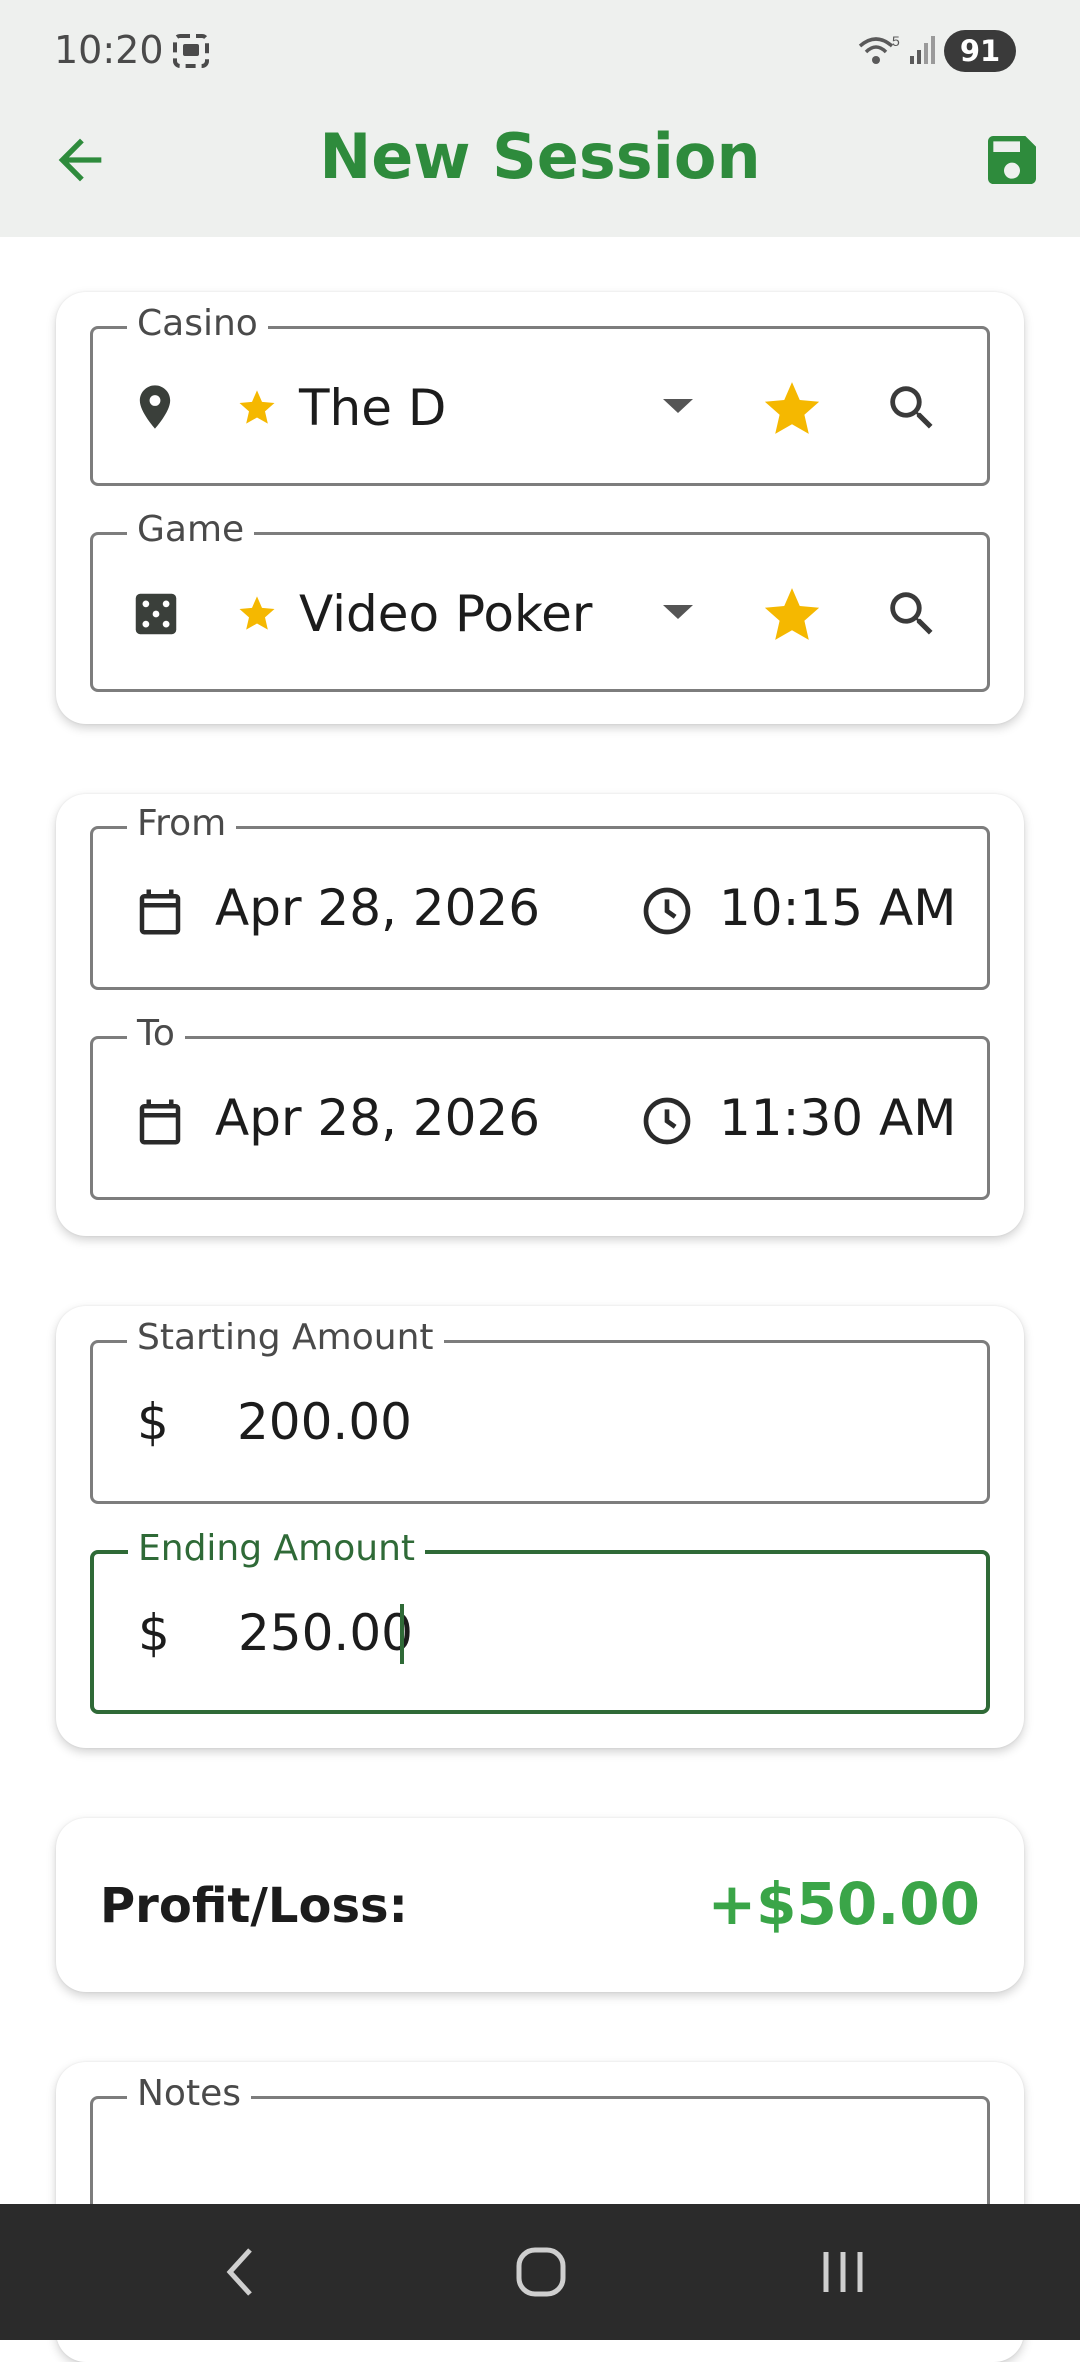 This screenshot has width=1080, height=2362. Describe the element at coordinates (197, 323) in the screenshot. I see `casino-label: Casino` at that location.